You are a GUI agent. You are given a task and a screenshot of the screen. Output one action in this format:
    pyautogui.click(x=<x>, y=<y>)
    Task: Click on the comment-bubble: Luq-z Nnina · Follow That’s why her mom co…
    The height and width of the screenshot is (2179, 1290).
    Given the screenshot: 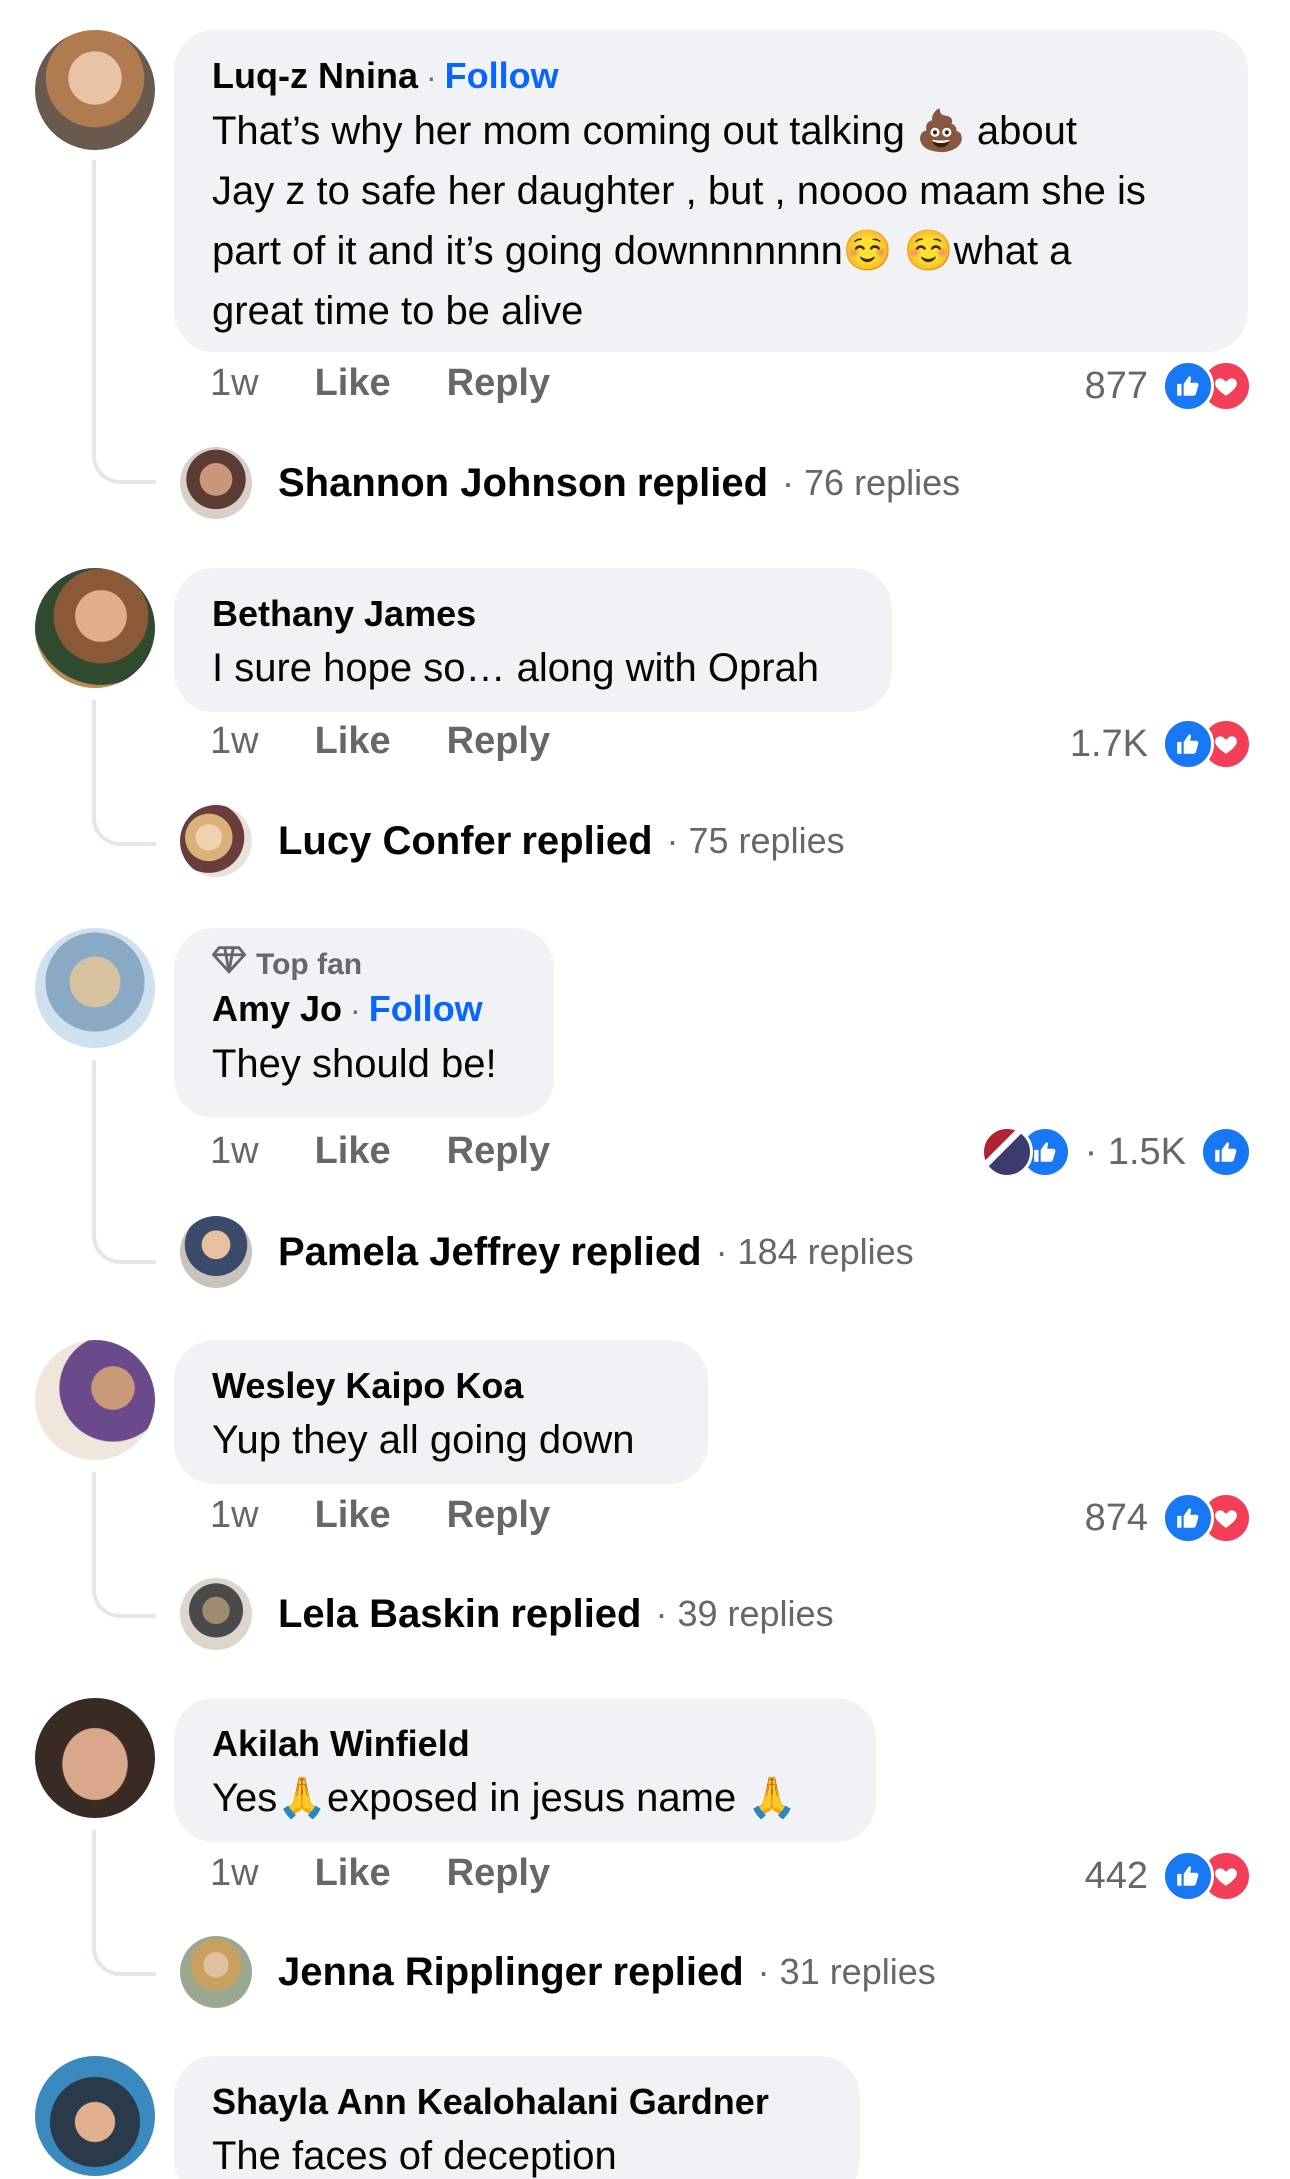 What is the action you would take?
    pyautogui.click(x=711, y=191)
    